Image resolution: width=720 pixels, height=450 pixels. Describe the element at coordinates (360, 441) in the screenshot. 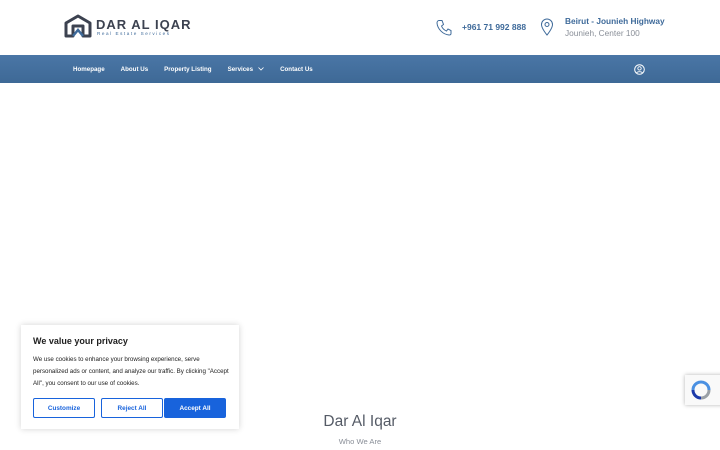

I see `section-subtitle: Who We Are` at that location.